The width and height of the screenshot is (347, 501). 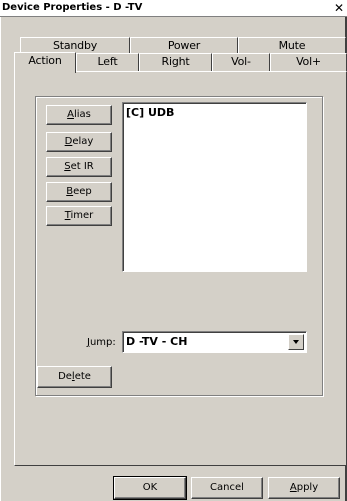 I want to click on delete-label-end: ete, so click(x=82, y=376).